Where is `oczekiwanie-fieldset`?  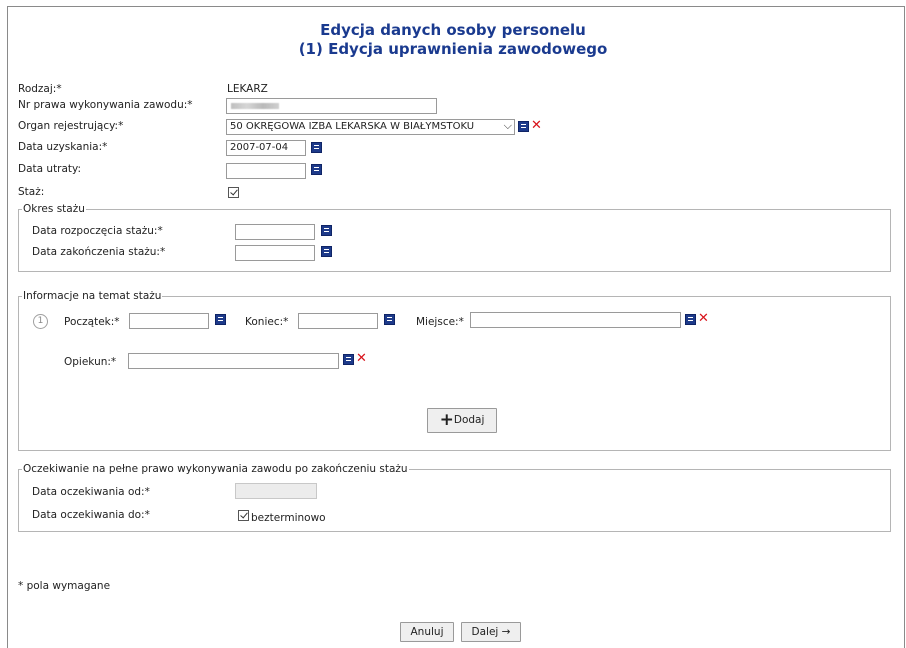 oczekiwanie-fieldset is located at coordinates (454, 500).